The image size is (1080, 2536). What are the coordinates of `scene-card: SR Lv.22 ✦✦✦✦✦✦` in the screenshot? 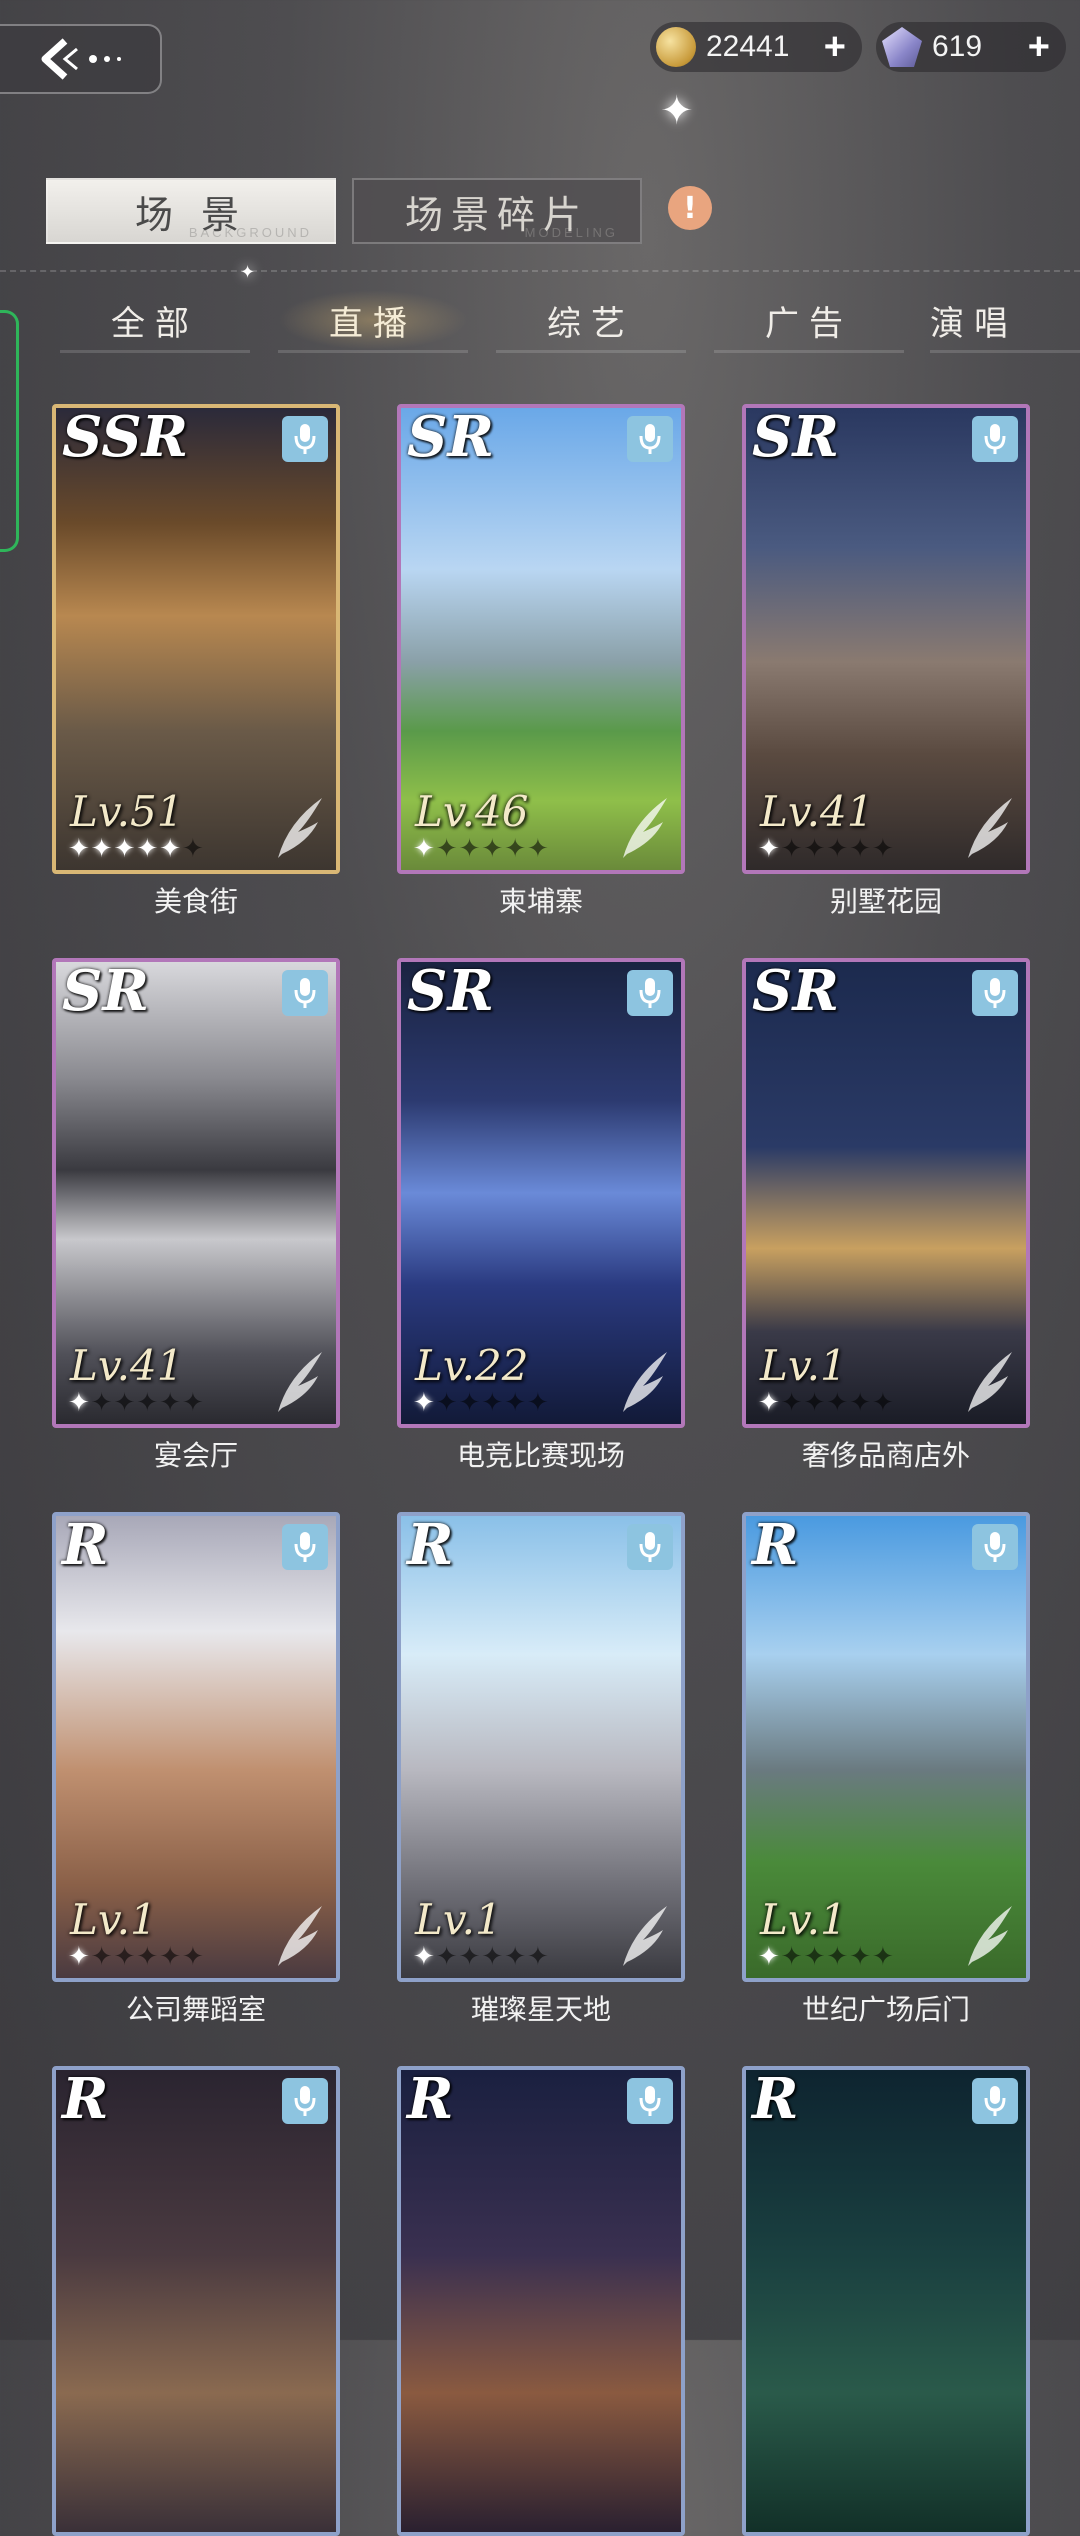 It's located at (541, 1193).